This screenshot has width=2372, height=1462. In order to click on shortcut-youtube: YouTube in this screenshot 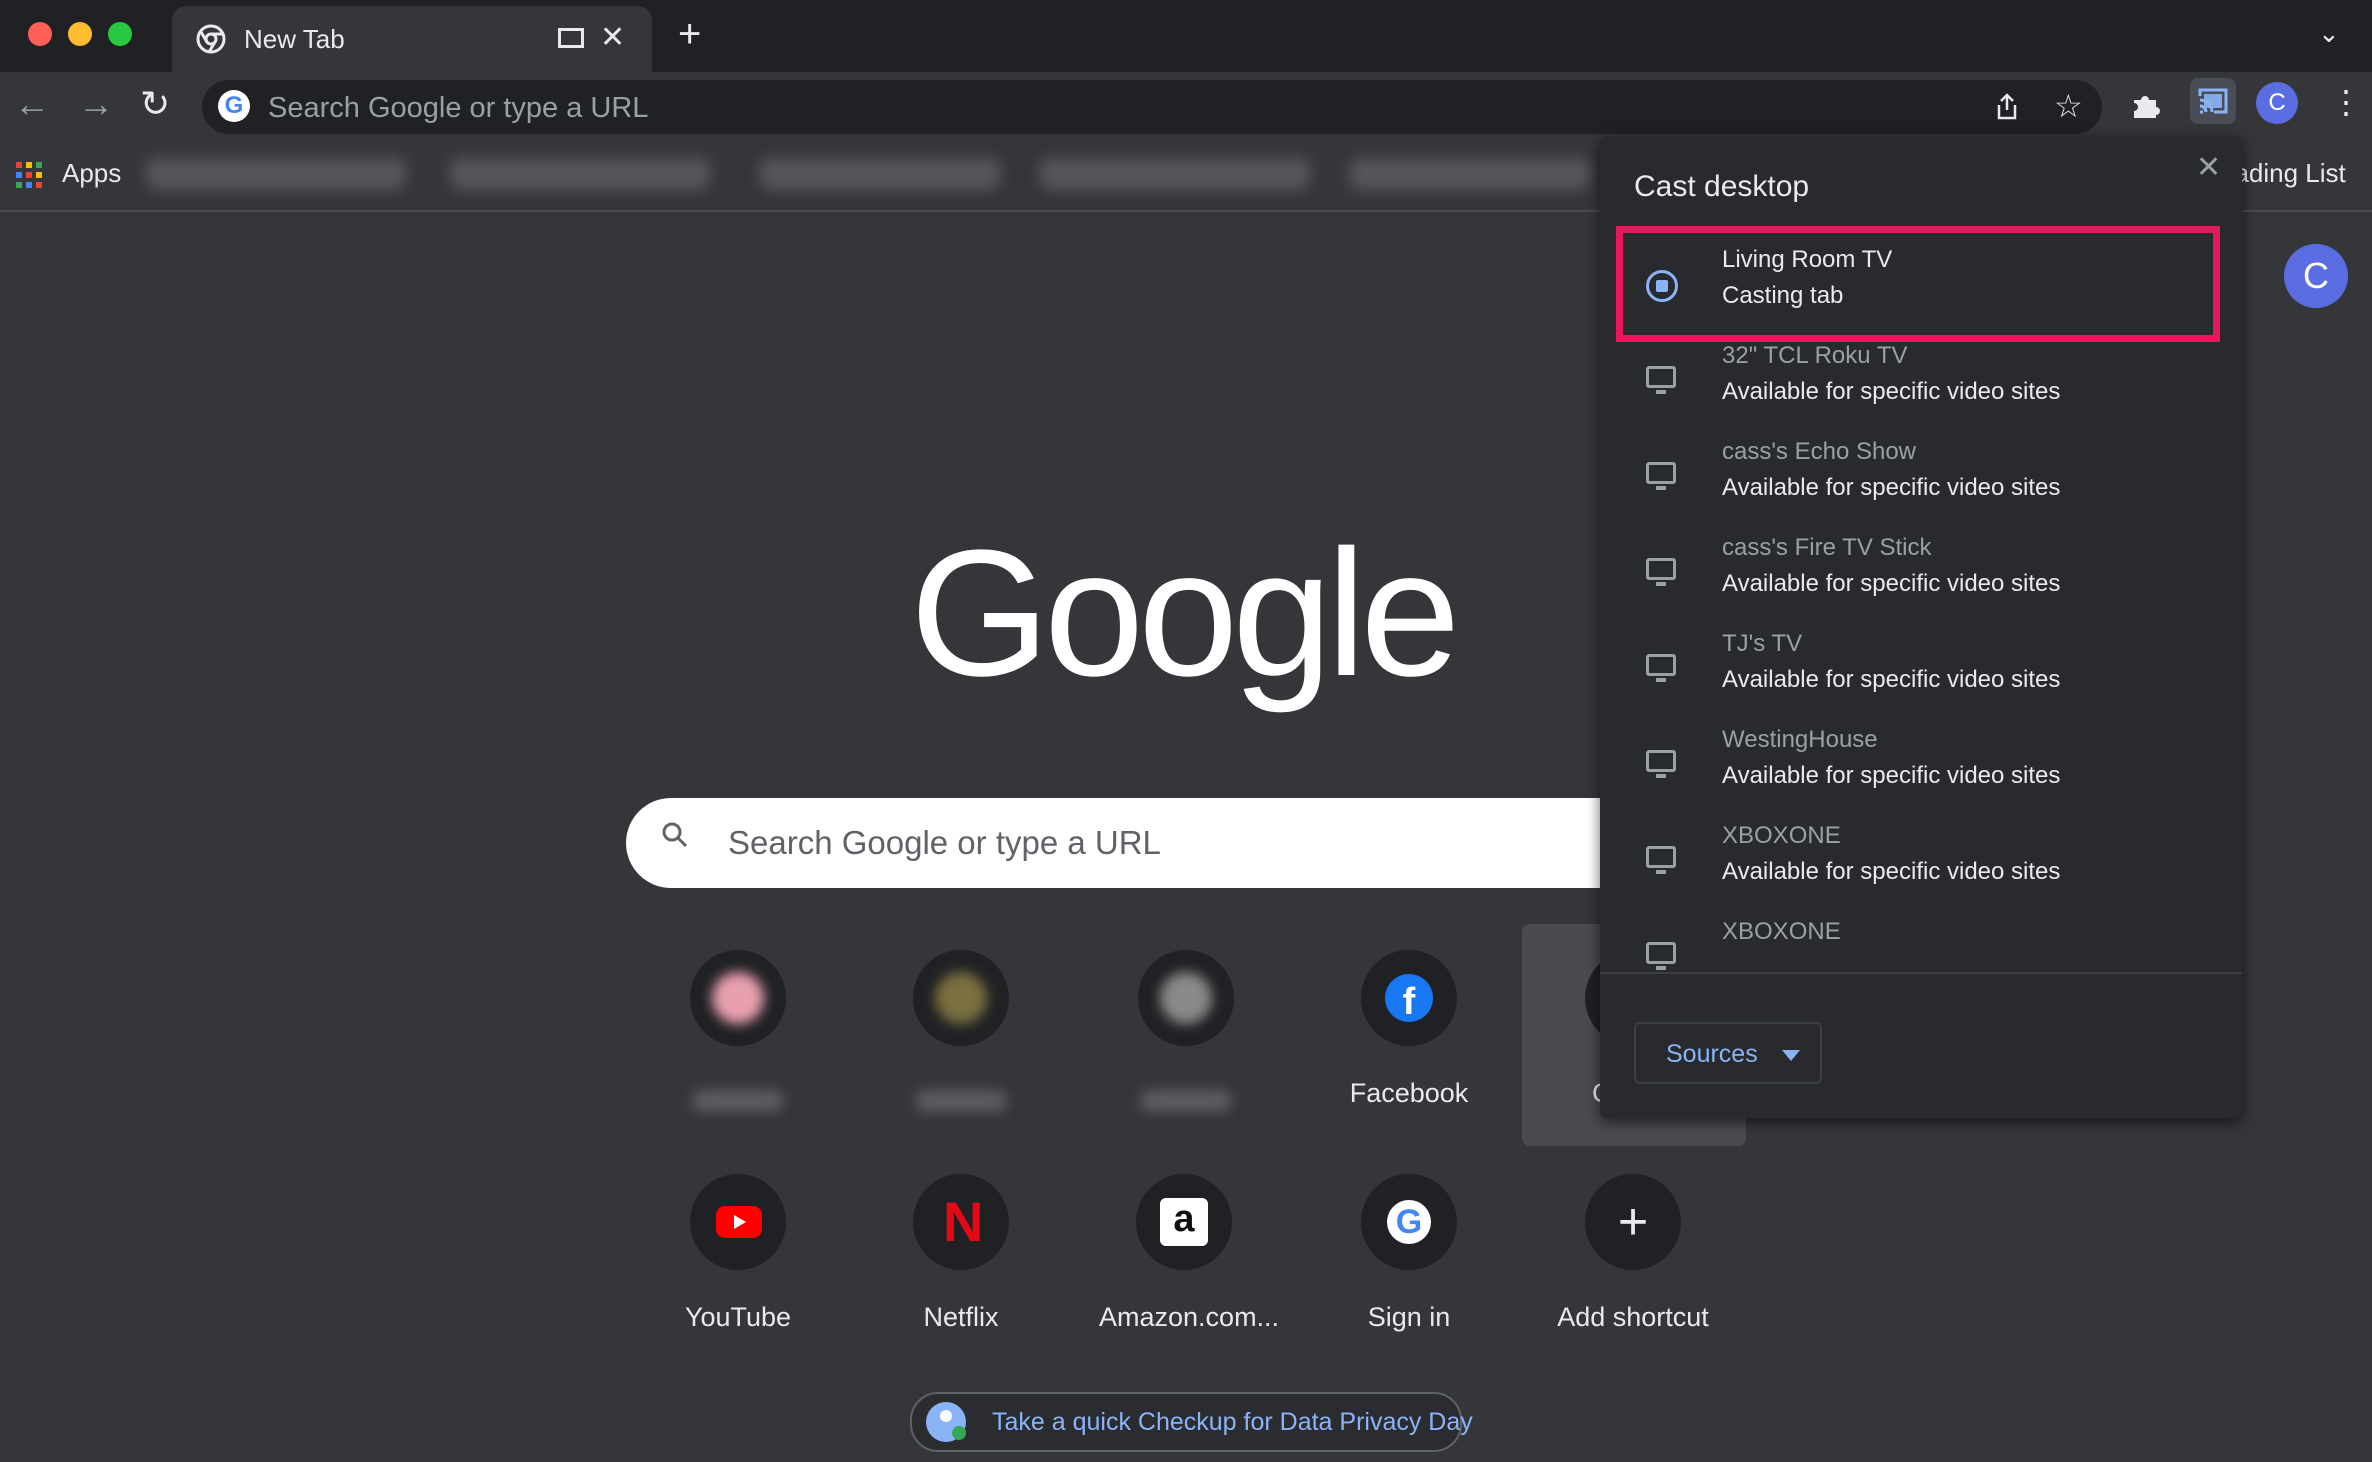, I will do `click(738, 1264)`.